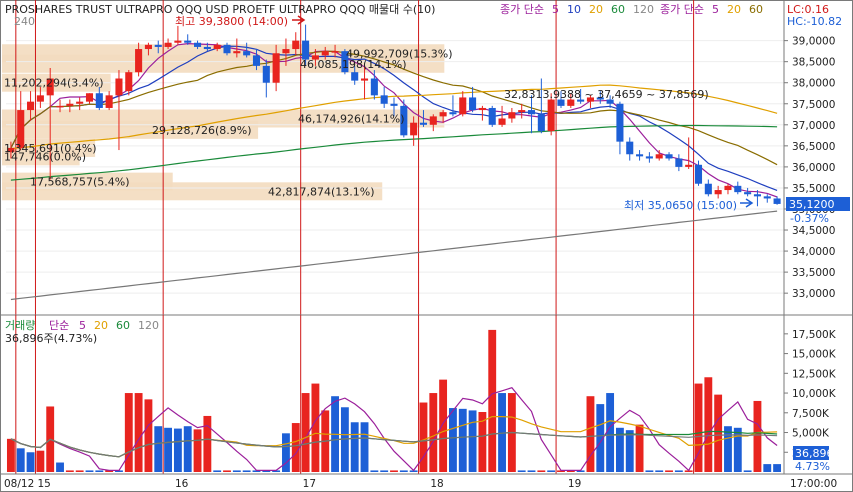 Image resolution: width=853 pixels, height=492 pixels. What do you see at coordinates (813, 126) in the screenshot?
I see `price-tick-label: 37,0000` at bounding box center [813, 126].